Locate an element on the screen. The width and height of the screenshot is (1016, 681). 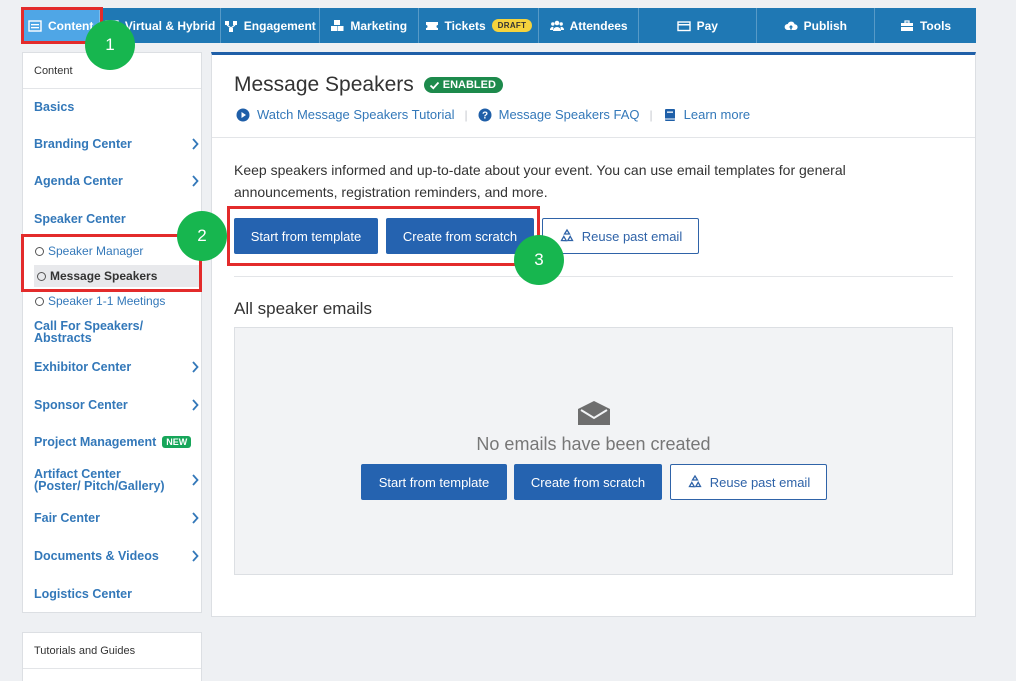
nav-tickets-label: Tickets is located at coordinates (465, 25).